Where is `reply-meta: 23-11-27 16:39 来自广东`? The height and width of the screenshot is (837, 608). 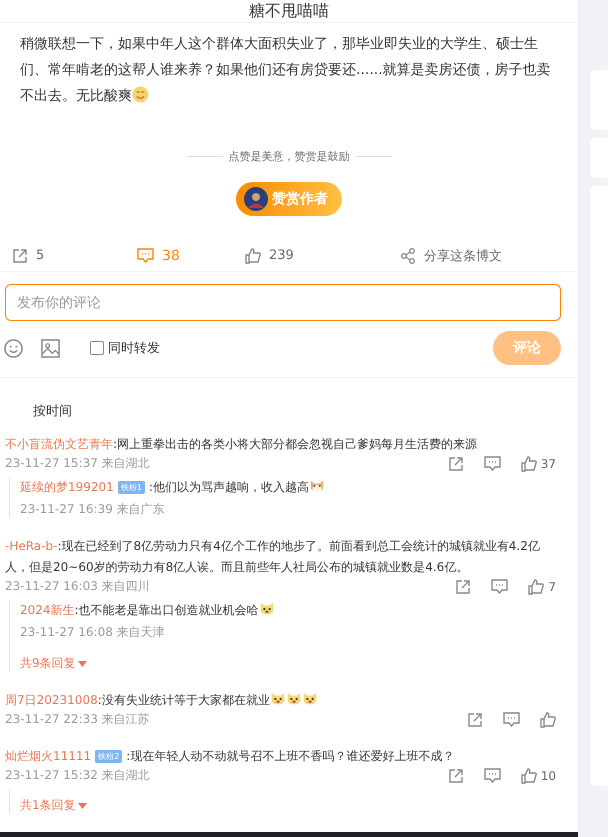 reply-meta: 23-11-27 16:39 来自广东 is located at coordinates (92, 509).